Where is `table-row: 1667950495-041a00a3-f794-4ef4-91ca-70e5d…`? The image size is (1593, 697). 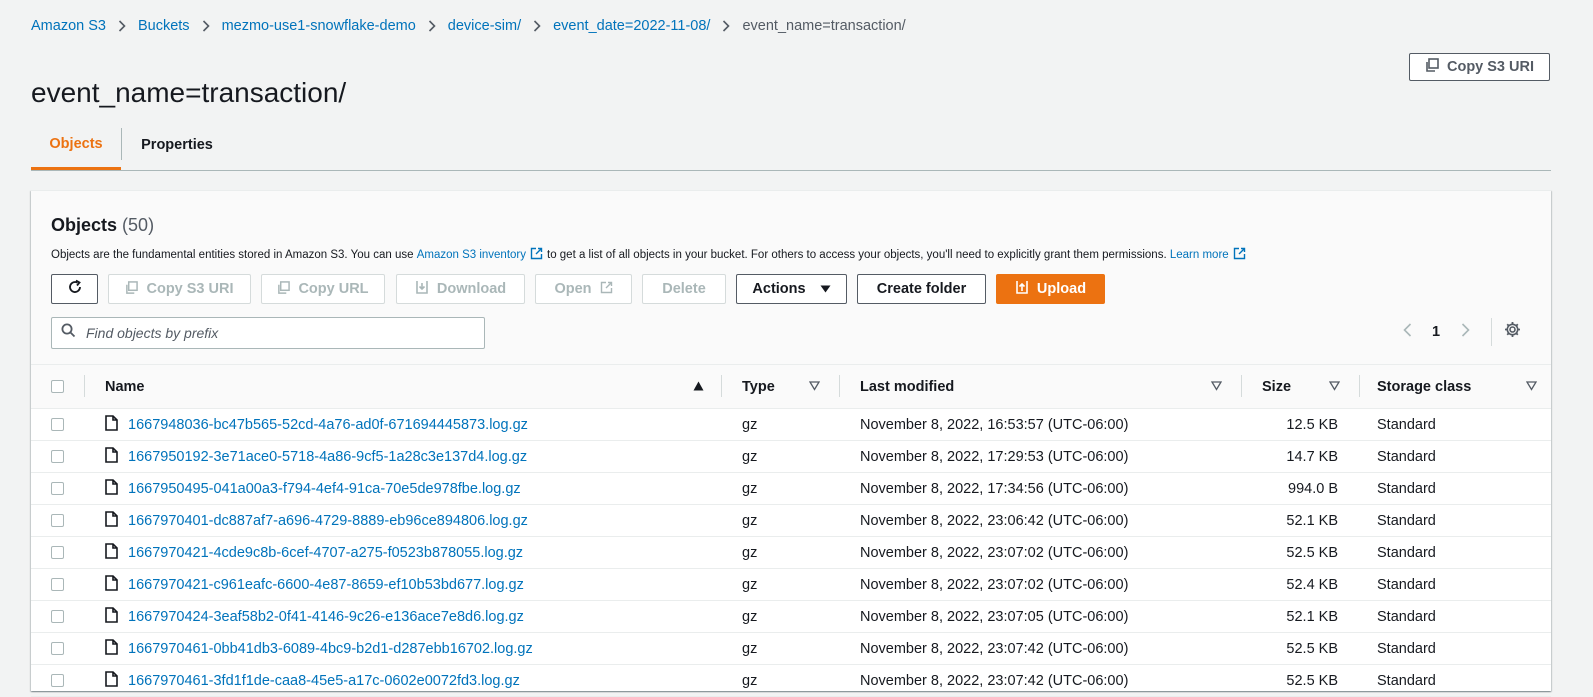
table-row: 1667950495-041a00a3-f794-4ef4-91ca-70e5d… is located at coordinates (791, 488).